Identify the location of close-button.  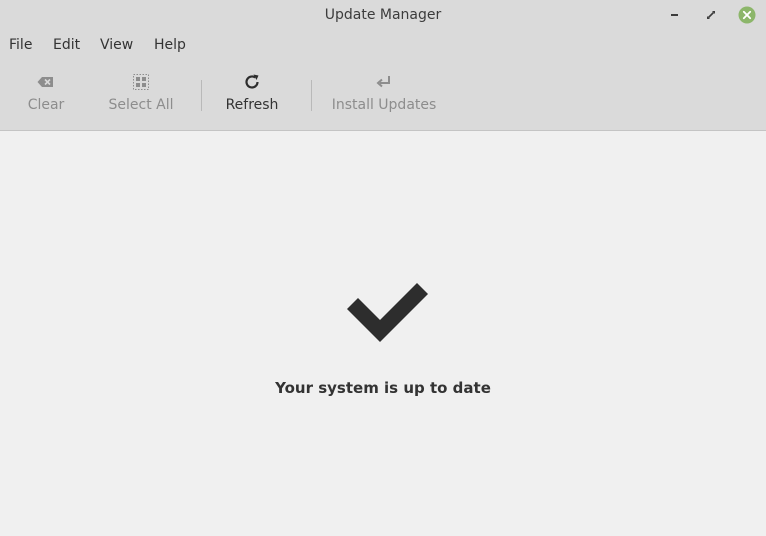
(747, 15).